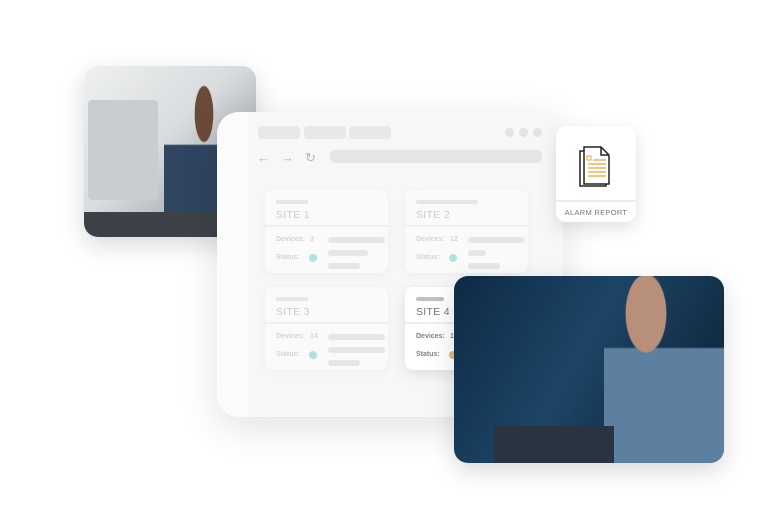 The height and width of the screenshot is (520, 762). What do you see at coordinates (287, 157) in the screenshot?
I see `forward-icon: →` at bounding box center [287, 157].